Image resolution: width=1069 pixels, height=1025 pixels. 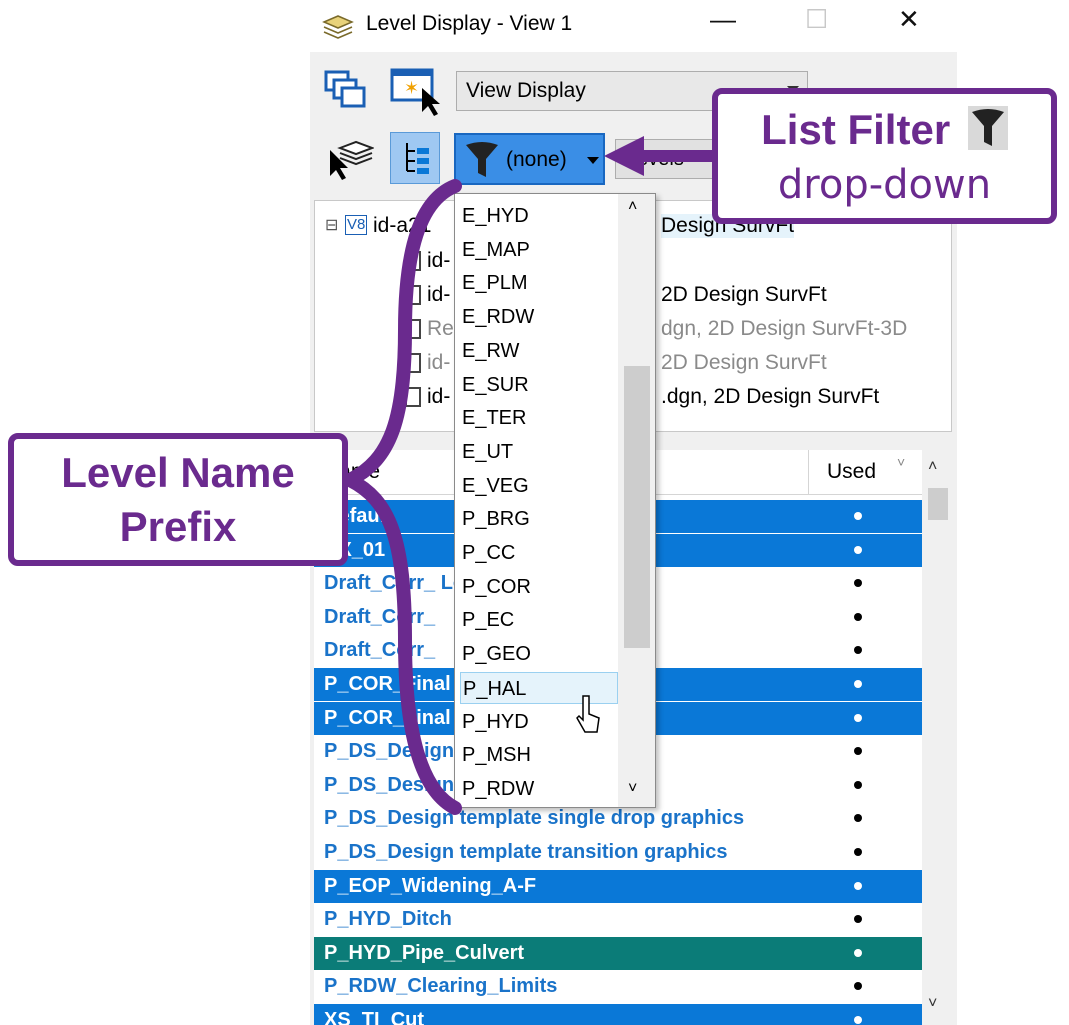 I want to click on callout-level-line1: Level Name, so click(x=178, y=472).